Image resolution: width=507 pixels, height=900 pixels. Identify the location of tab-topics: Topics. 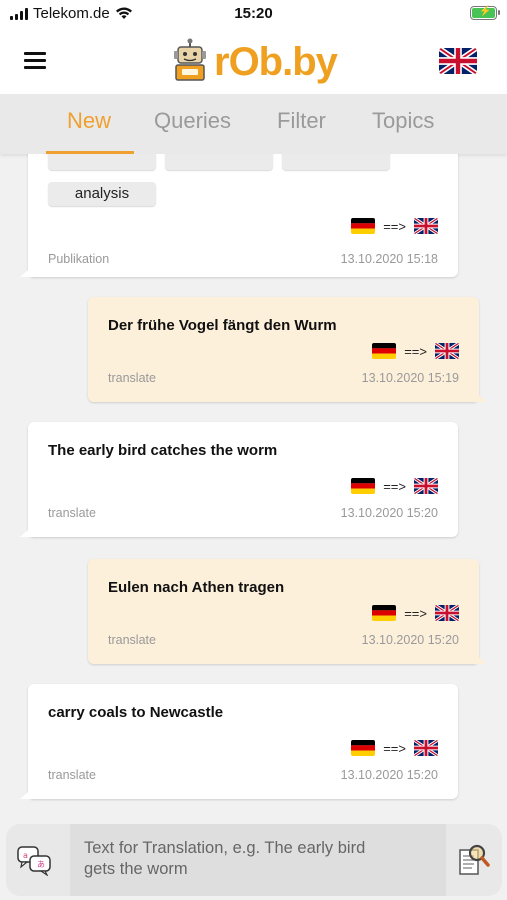
(403, 121).